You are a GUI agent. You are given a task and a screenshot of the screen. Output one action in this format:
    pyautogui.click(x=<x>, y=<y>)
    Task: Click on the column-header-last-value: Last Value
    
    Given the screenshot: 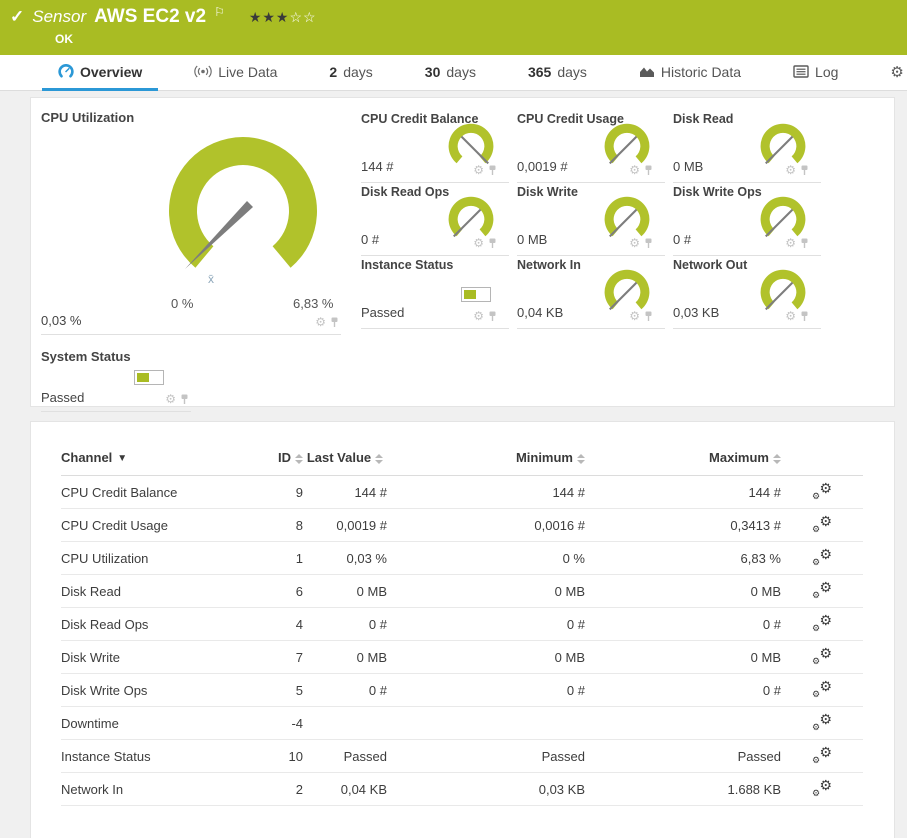 What is the action you would take?
    pyautogui.click(x=345, y=463)
    